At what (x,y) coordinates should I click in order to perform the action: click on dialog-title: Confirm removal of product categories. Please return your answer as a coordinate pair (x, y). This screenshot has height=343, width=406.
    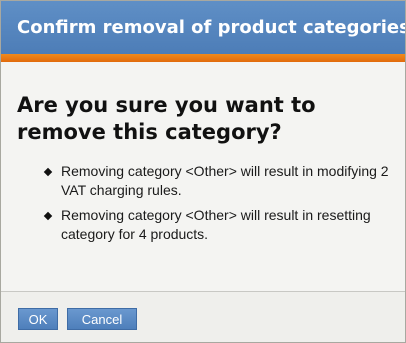
    Looking at the image, I should click on (211, 27).